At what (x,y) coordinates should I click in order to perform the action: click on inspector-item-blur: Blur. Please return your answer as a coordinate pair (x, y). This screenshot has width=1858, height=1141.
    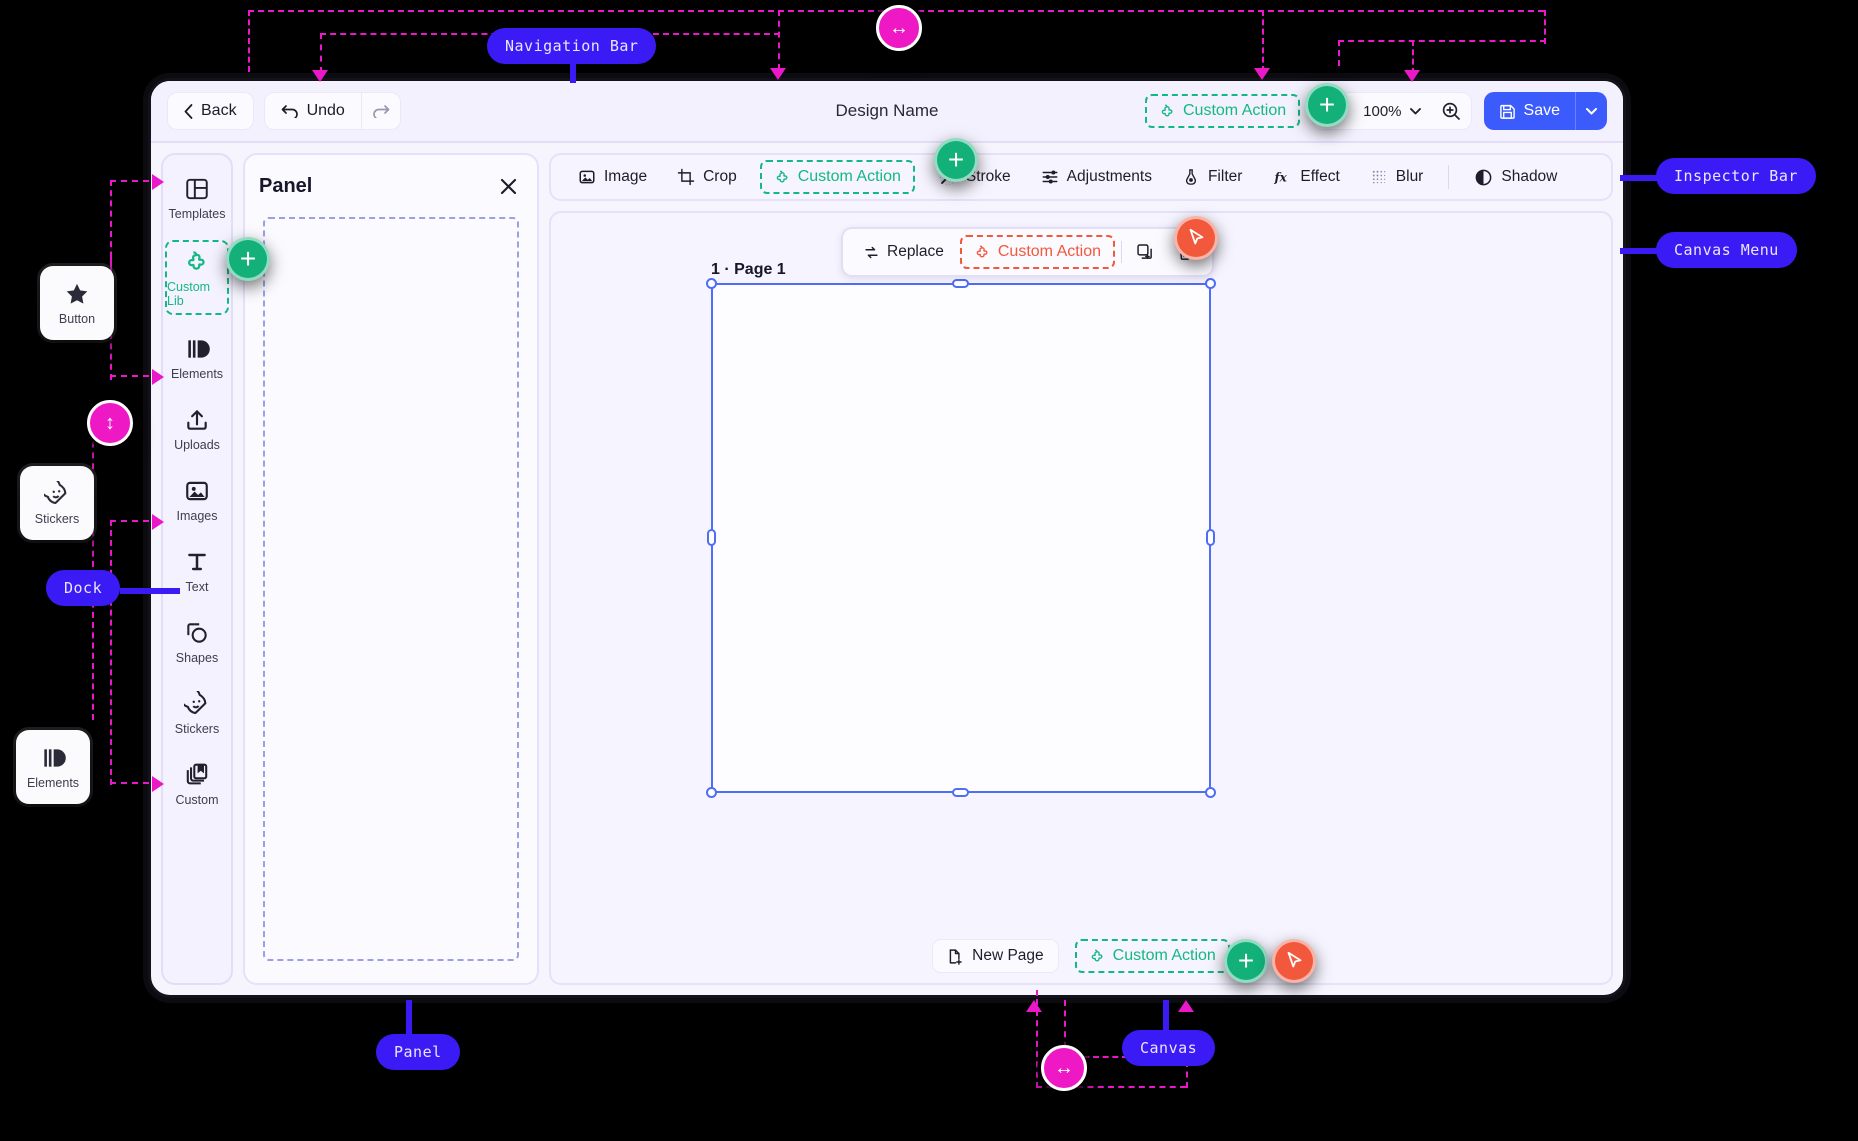
    Looking at the image, I should click on (1397, 177).